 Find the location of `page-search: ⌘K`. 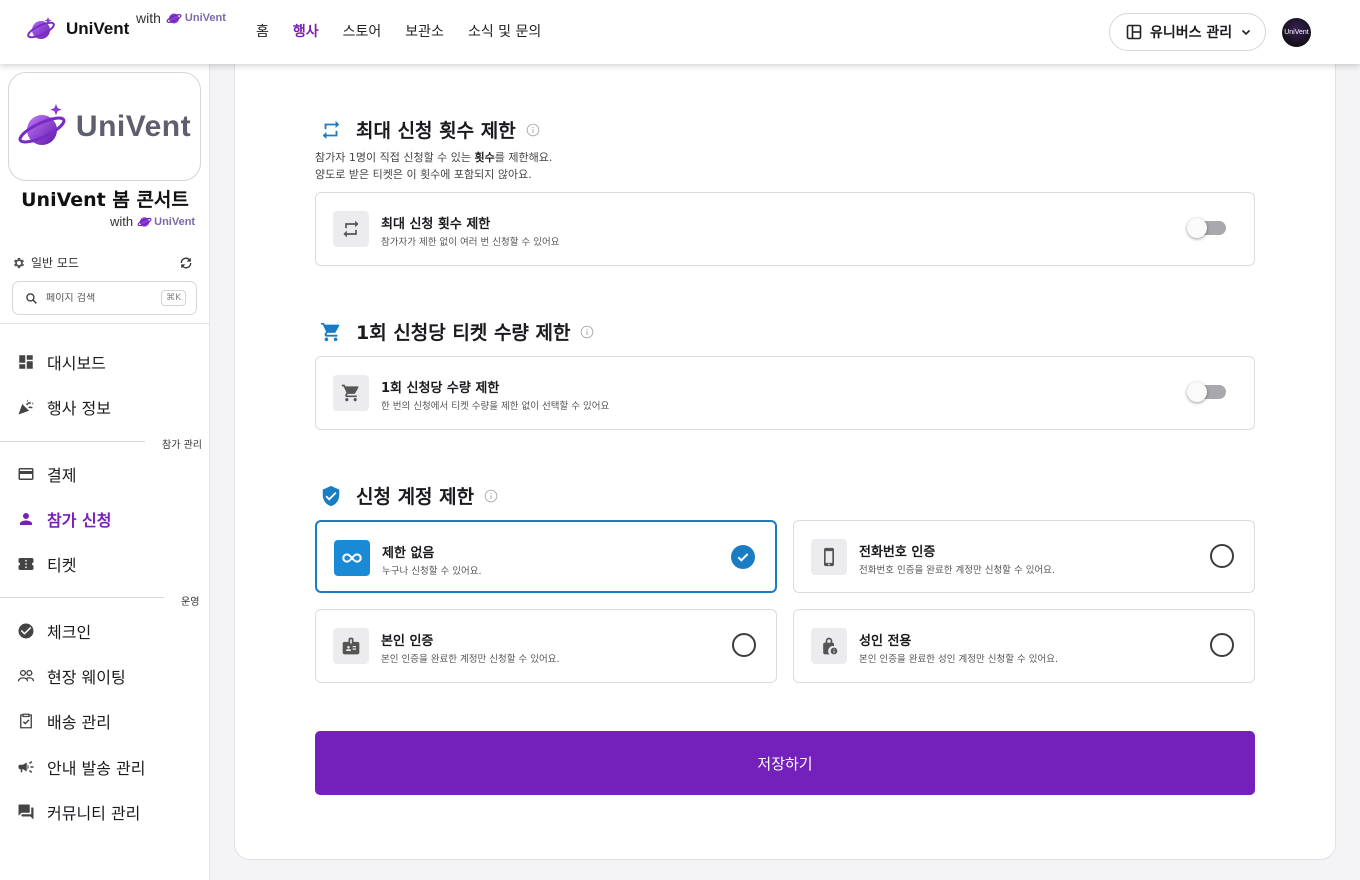

page-search: ⌘K is located at coordinates (104, 298).